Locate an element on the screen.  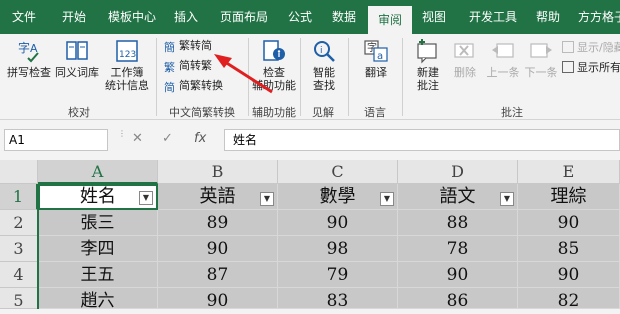
row-header-1: 1 is located at coordinates (19, 197).